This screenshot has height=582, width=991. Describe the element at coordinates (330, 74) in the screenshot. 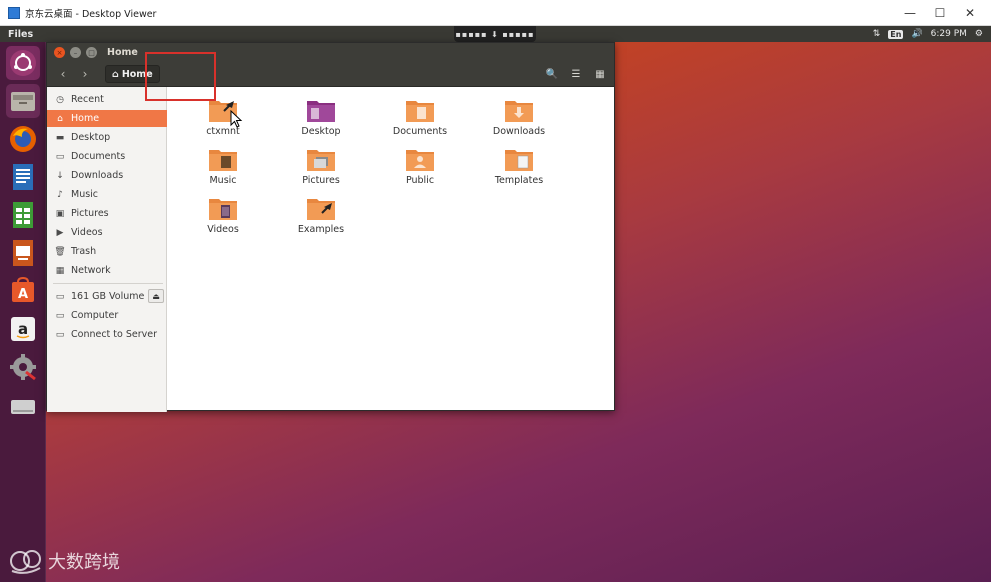

I see `window-toolbar: ‹ › ⌂ Home 🔍 ☰ ▦` at that location.